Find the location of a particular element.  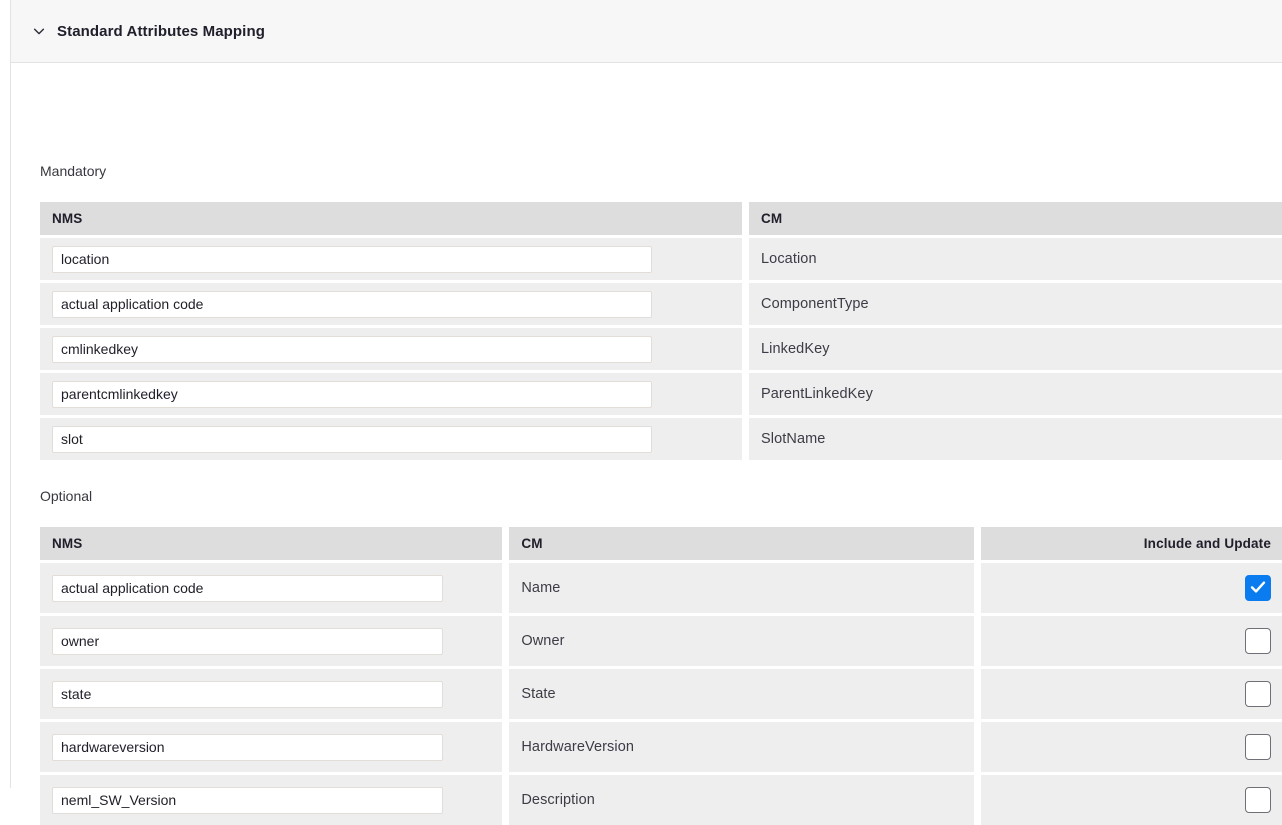

cm-cell: LinkedKey is located at coordinates (1015, 349).